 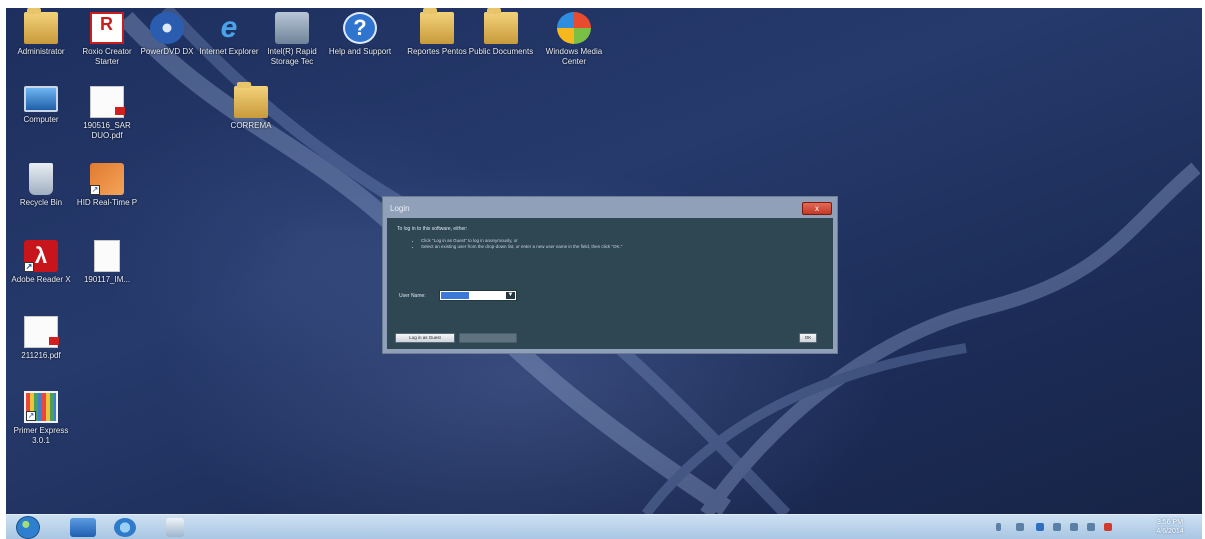 I want to click on login-instructions: To log in to this software, either:, so click(x=432, y=229).